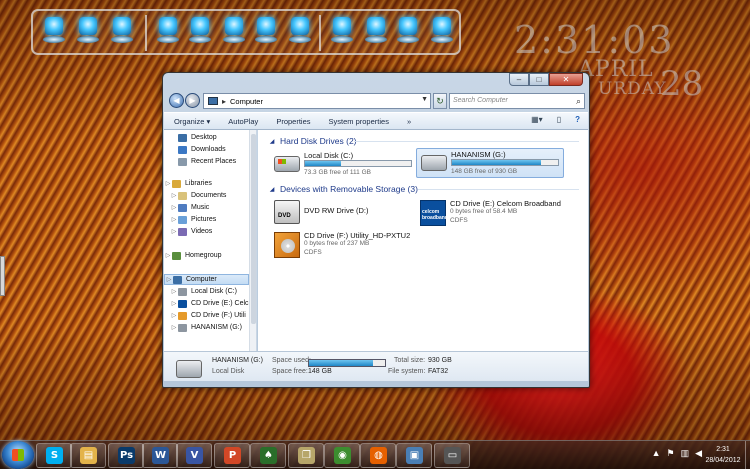  What do you see at coordinates (442, 30) in the screenshot?
I see `network-icon` at bounding box center [442, 30].